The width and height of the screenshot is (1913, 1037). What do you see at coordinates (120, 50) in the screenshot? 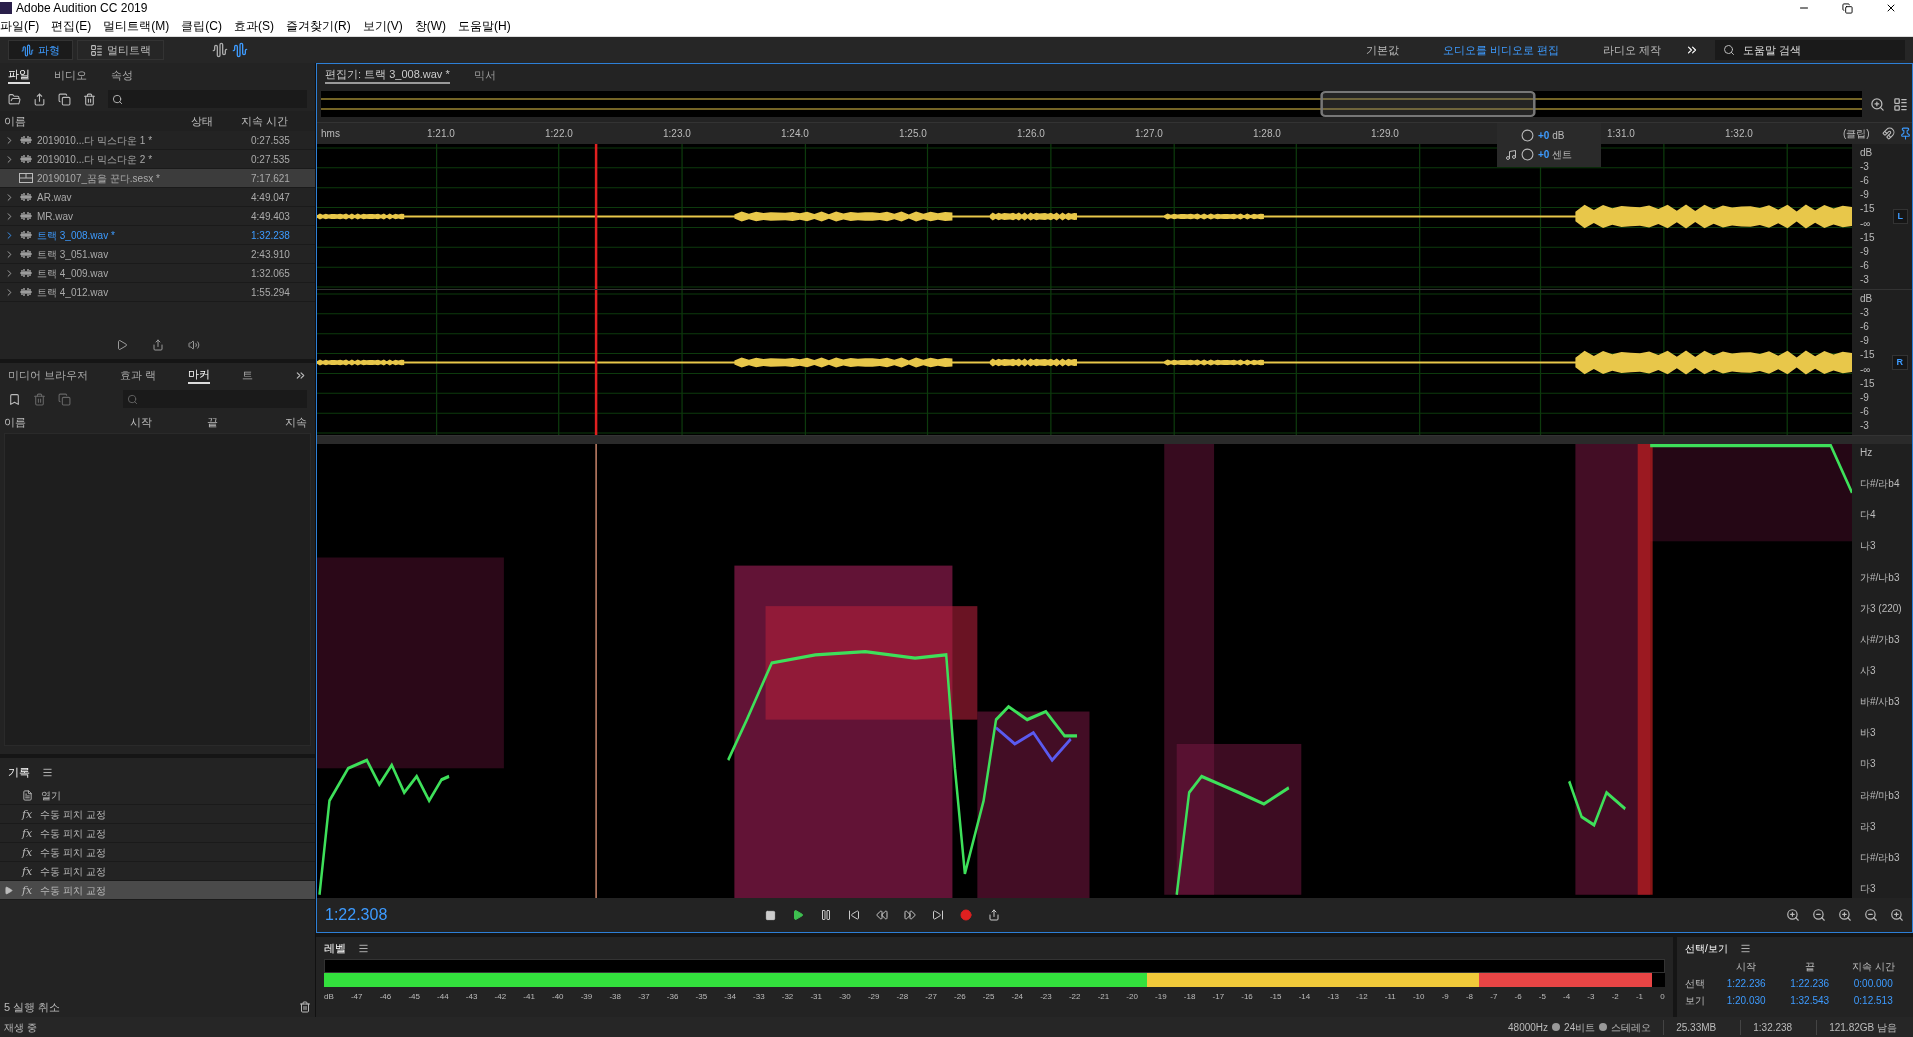
I see `mode-button: 멀티트랙` at bounding box center [120, 50].